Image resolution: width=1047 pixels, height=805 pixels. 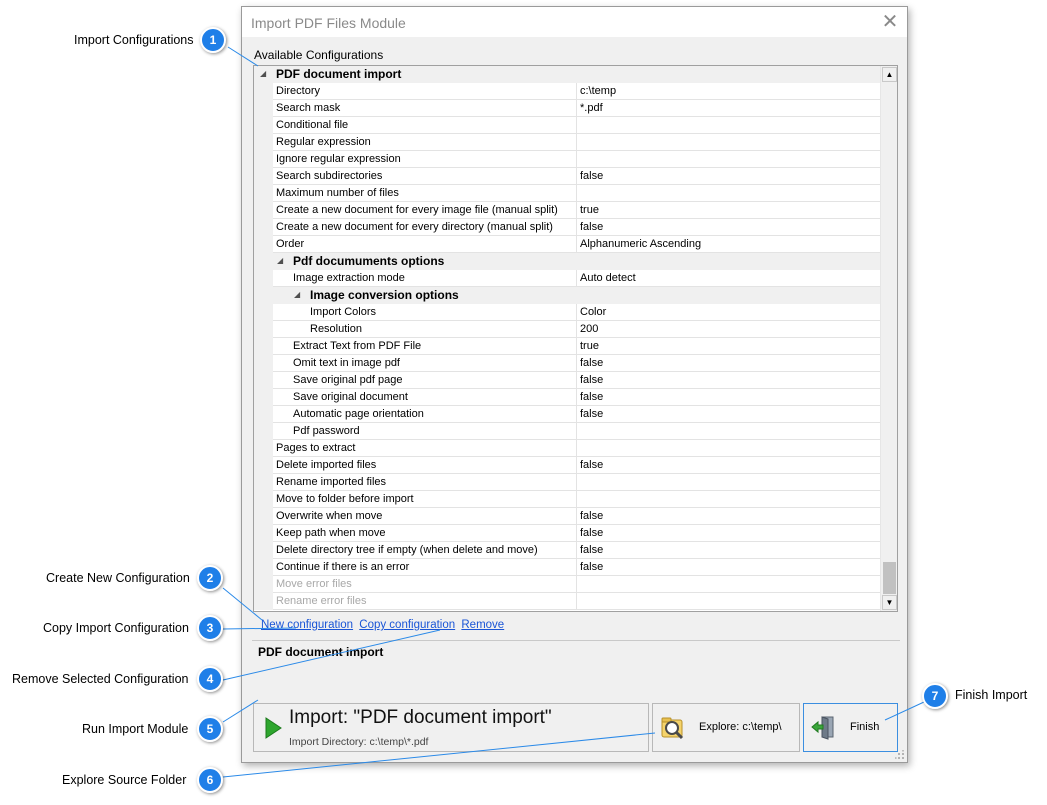 I want to click on grid-property-row: Move to folder before import, so click(x=567, y=499).